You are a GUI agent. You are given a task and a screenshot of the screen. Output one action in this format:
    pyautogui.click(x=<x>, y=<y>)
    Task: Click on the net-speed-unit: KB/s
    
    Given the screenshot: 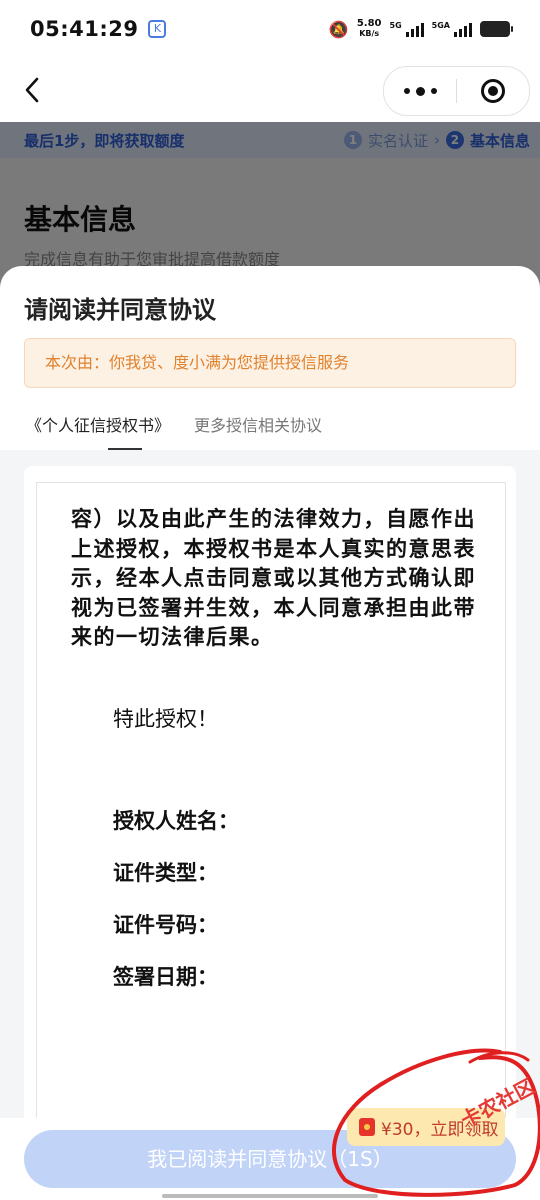 What is the action you would take?
    pyautogui.click(x=369, y=33)
    